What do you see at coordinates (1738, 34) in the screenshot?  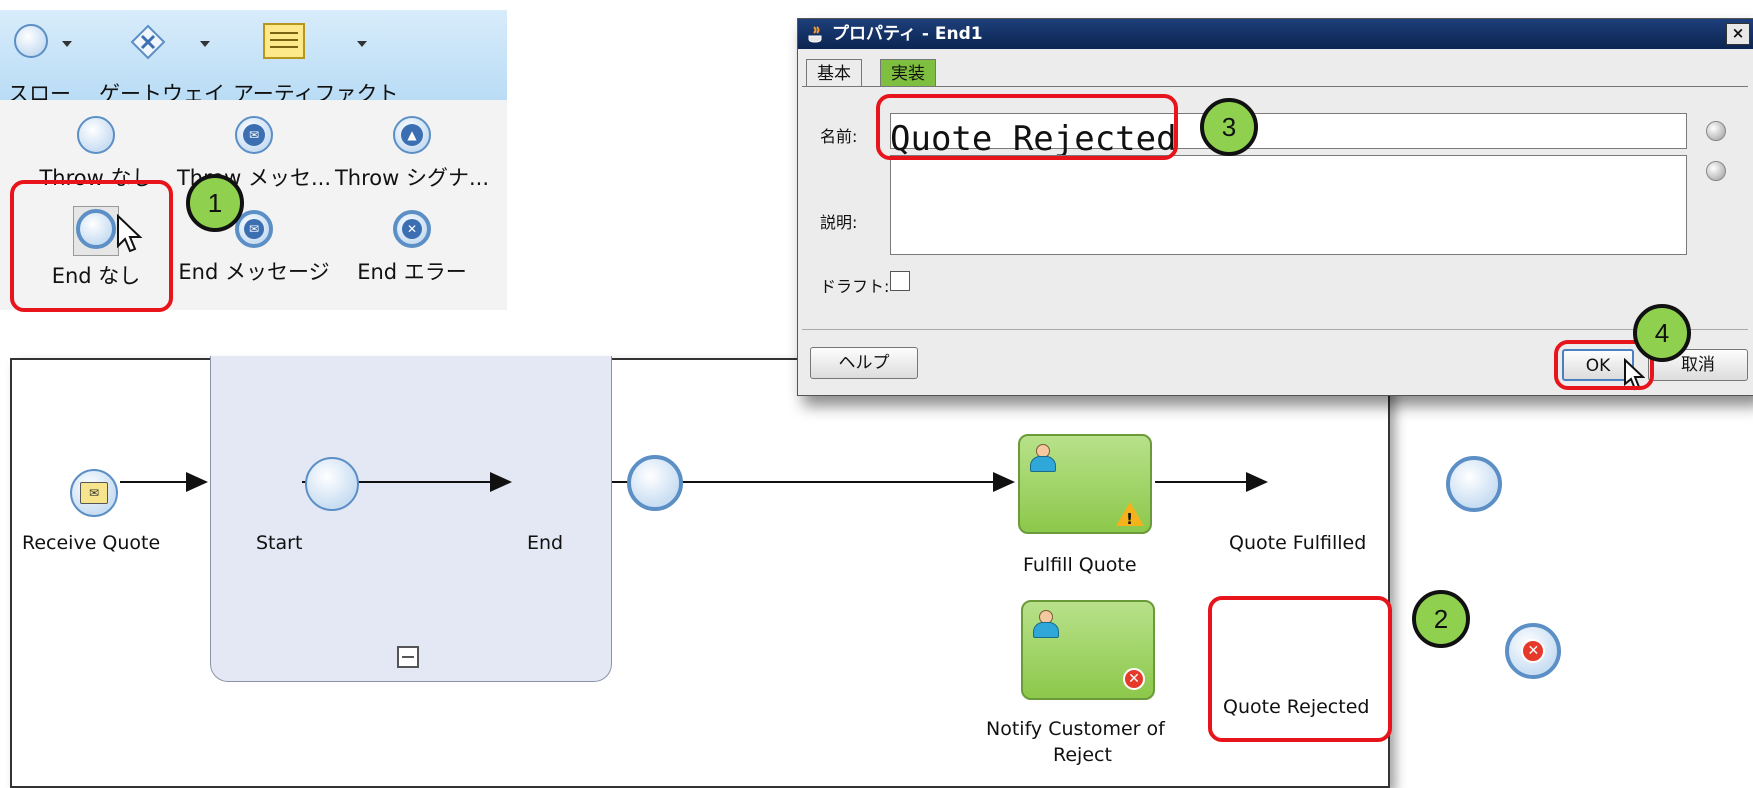 I see `close-button: ×` at bounding box center [1738, 34].